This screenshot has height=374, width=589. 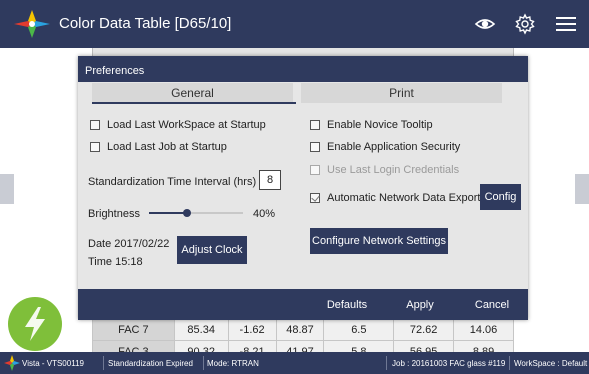 I want to click on dialog-footer: Defaults Apply Cancel, so click(x=303, y=304).